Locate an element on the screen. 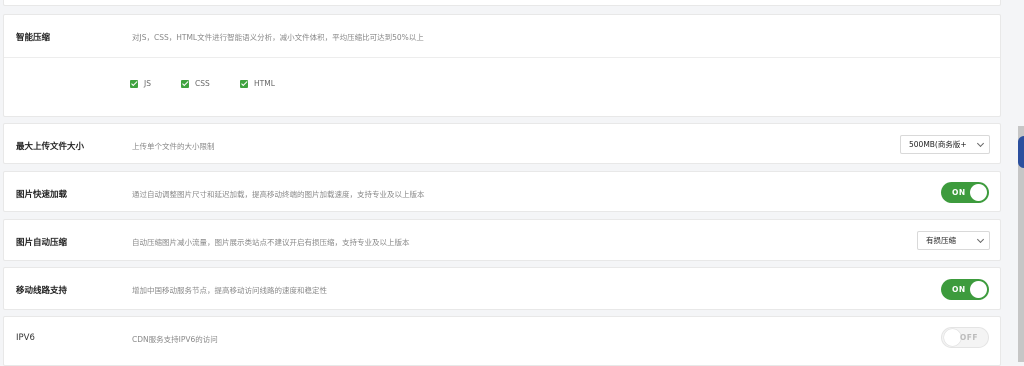 The width and height of the screenshot is (1024, 366). image-fast-load-toggle: ON is located at coordinates (965, 192).